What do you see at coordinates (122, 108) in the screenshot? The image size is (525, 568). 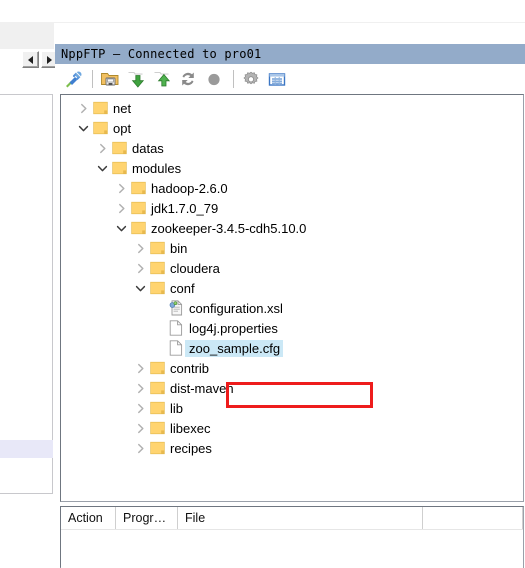 I see `tree-node-label: net` at bounding box center [122, 108].